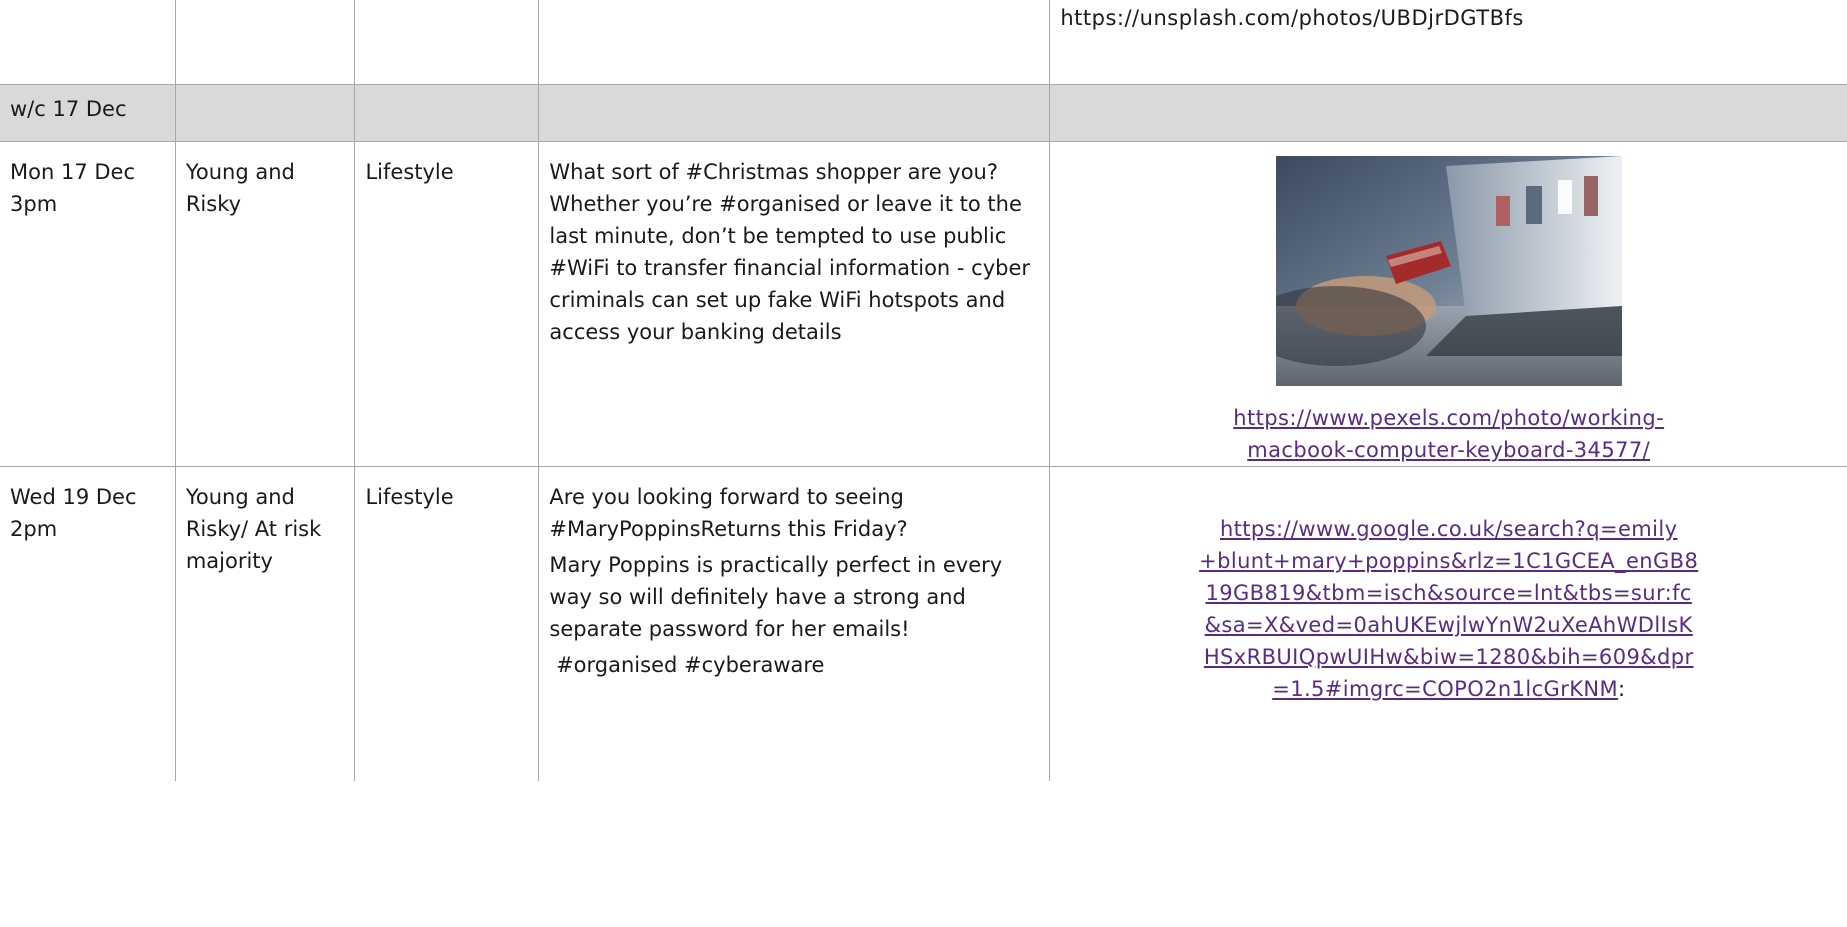 This screenshot has height=927, width=1847. What do you see at coordinates (88, 304) in the screenshot?
I see `date-cell: Mon 17 Dec 3pm` at bounding box center [88, 304].